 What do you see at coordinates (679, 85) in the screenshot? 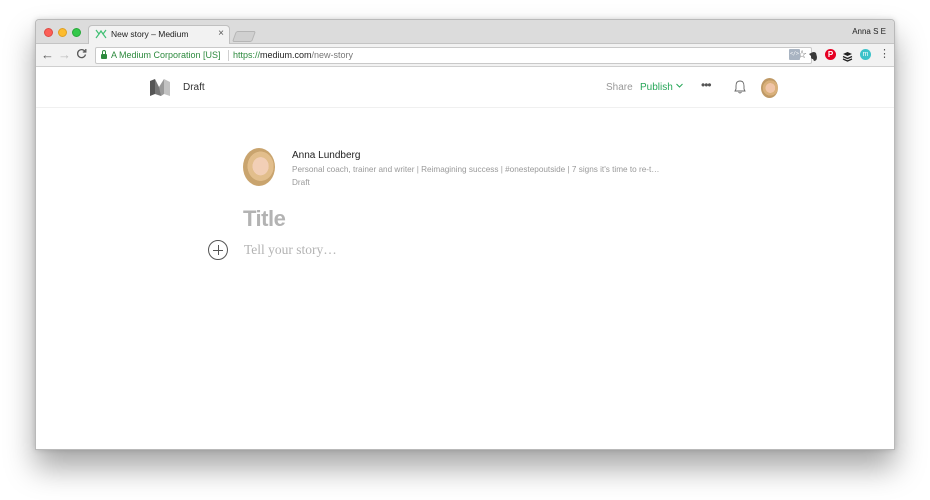
I see `chevron-down-icon` at bounding box center [679, 85].